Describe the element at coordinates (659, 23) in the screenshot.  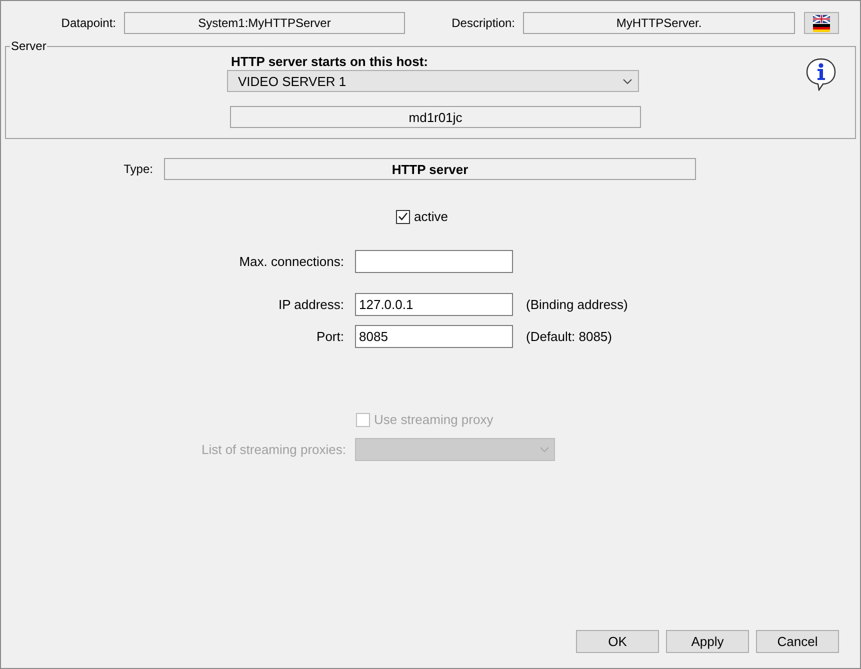
I see `description-field: MyHTTPServer.` at that location.